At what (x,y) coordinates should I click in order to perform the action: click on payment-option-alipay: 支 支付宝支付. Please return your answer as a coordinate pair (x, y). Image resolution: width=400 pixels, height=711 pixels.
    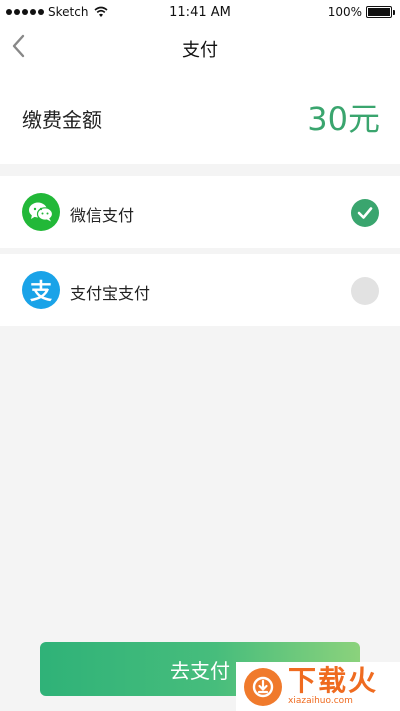
    Looking at the image, I should click on (200, 290).